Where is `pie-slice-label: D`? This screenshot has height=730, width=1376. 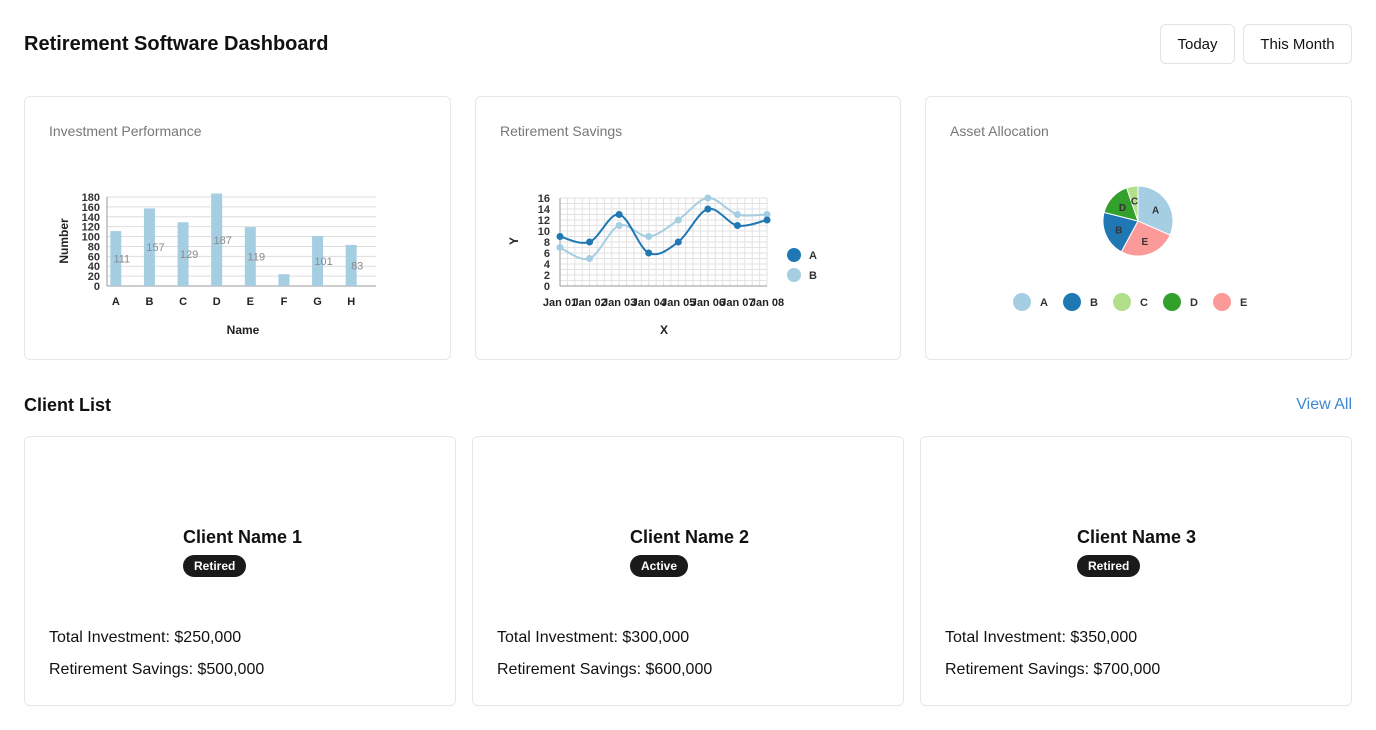 pie-slice-label: D is located at coordinates (1122, 208).